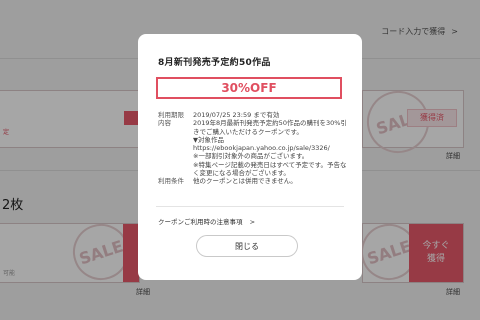 The height and width of the screenshot is (320, 480). Describe the element at coordinates (249, 88) in the screenshot. I see `discount-badge: 30%OFF` at that location.